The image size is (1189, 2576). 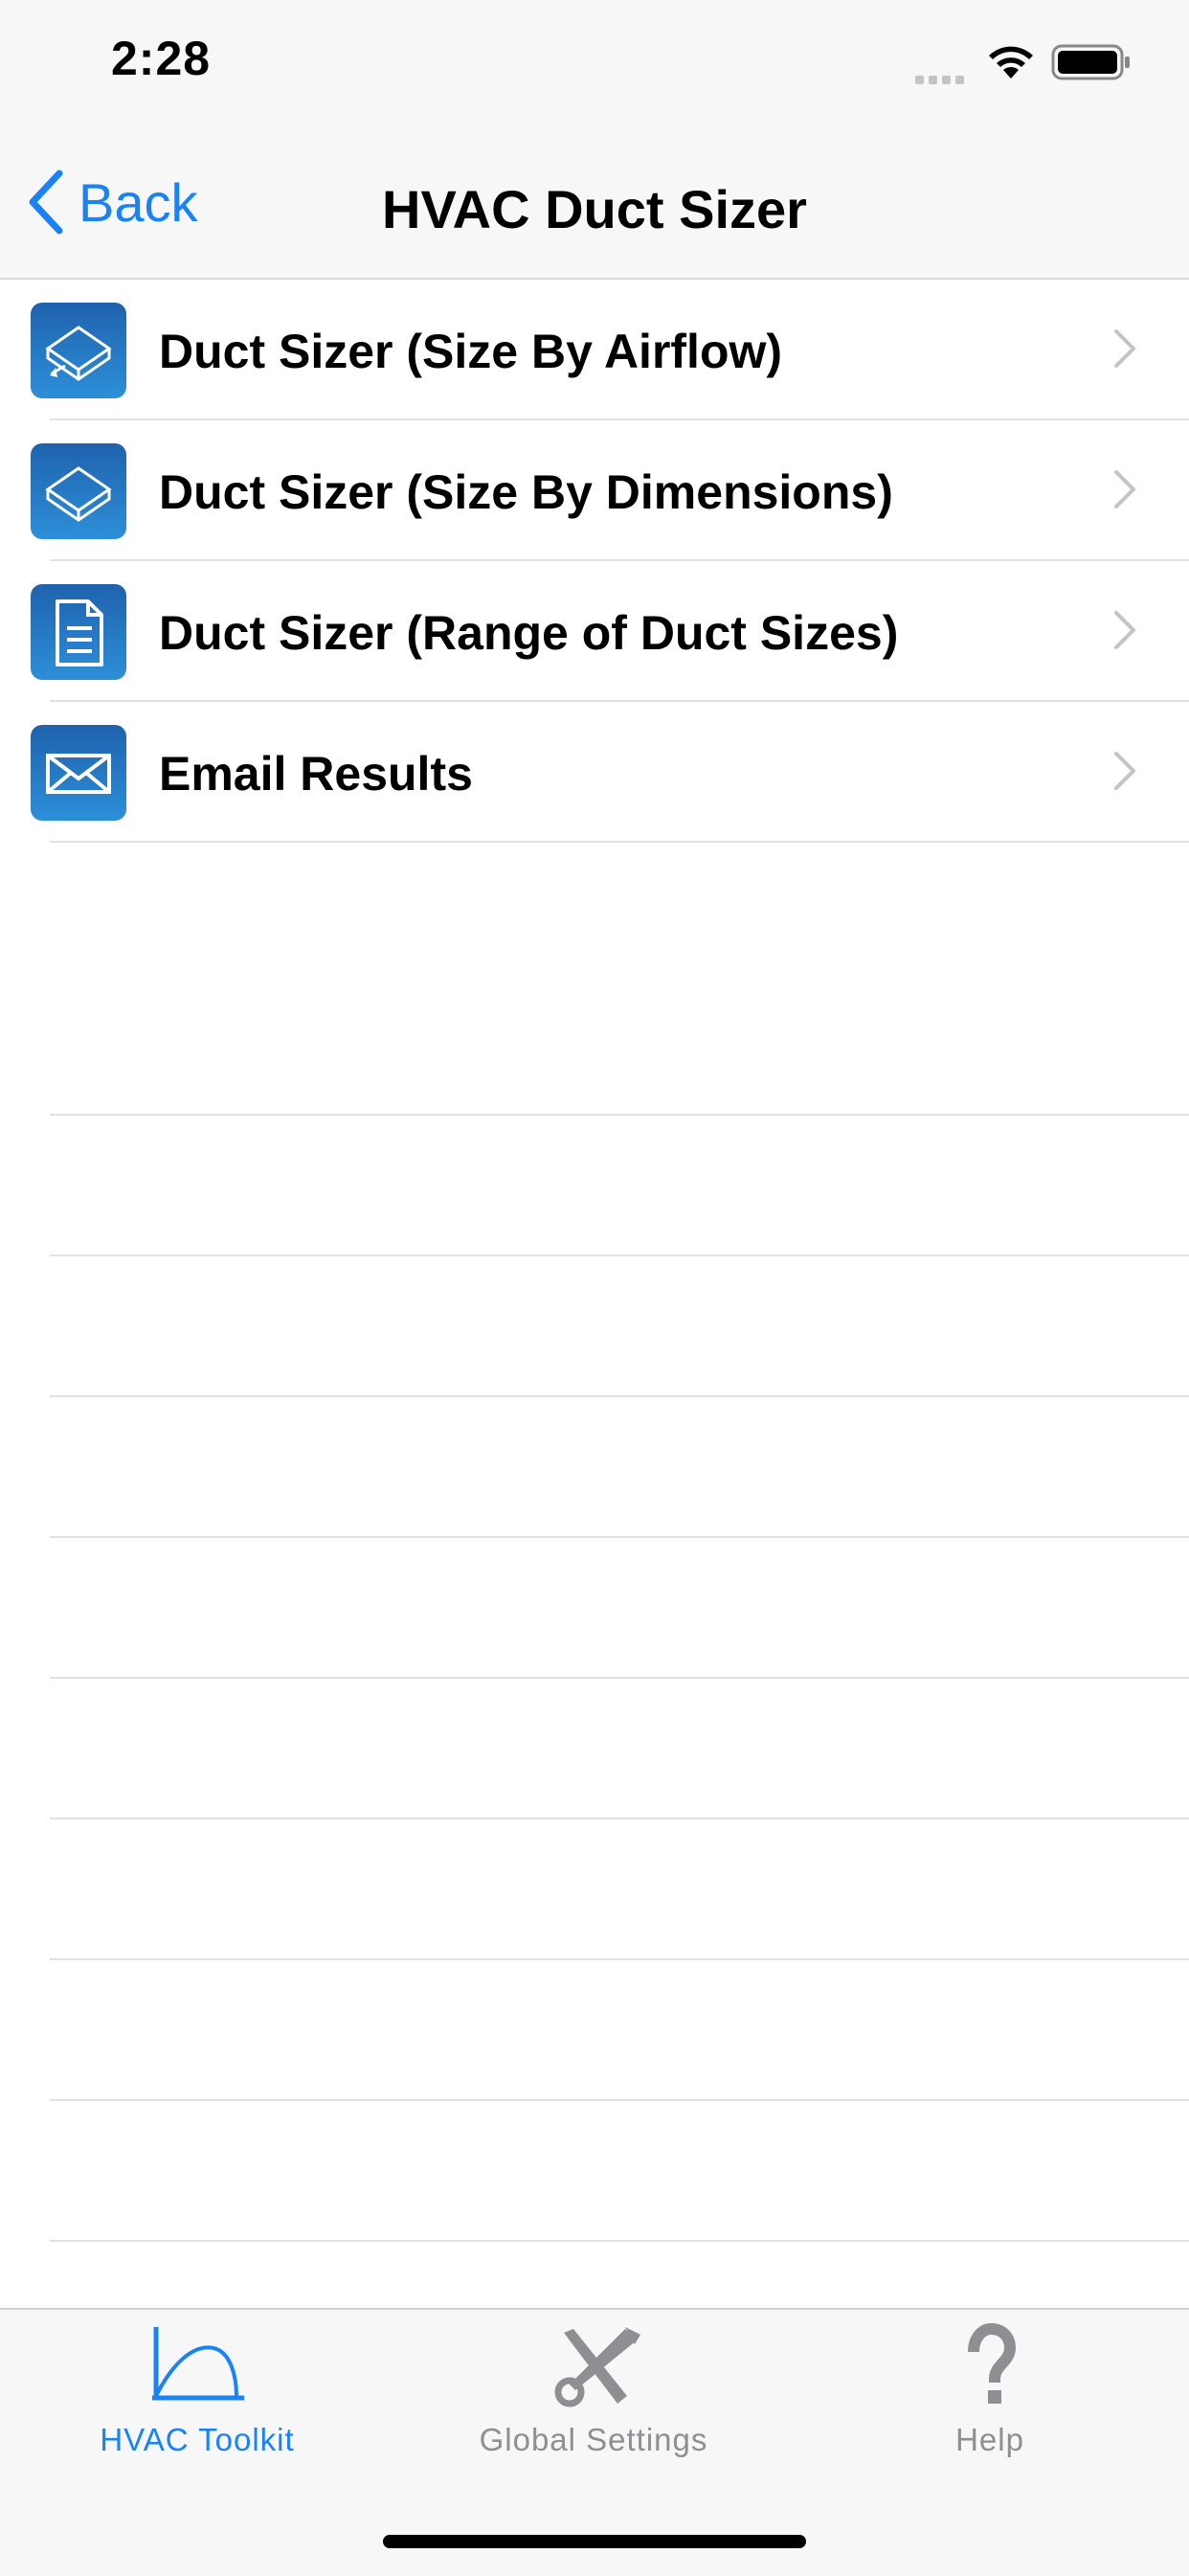 What do you see at coordinates (1011, 64) in the screenshot?
I see `wifi-icon` at bounding box center [1011, 64].